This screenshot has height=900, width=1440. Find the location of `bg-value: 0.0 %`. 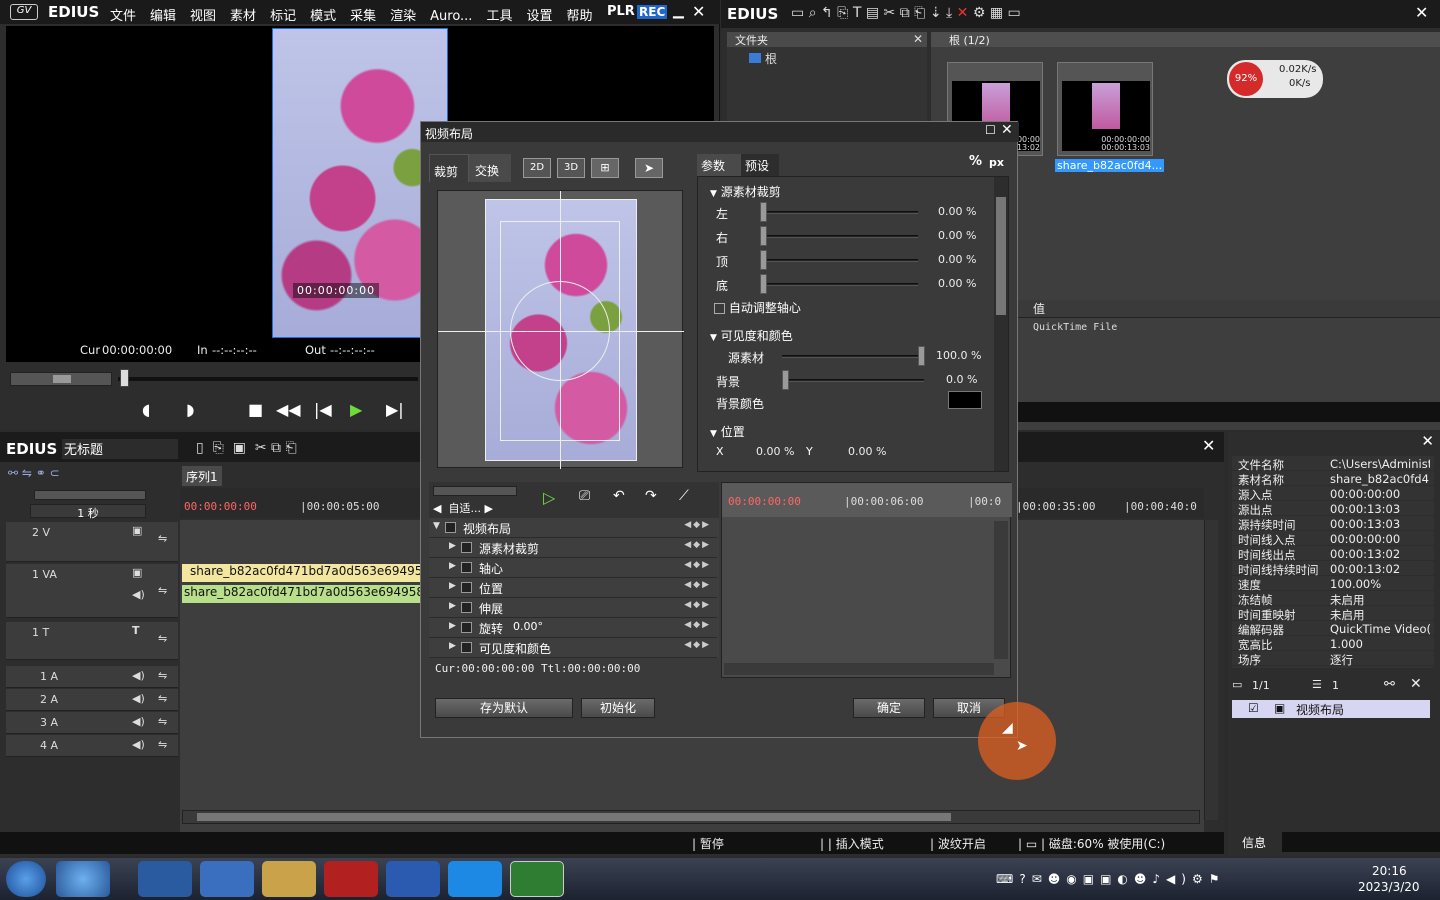

bg-value: 0.0 % is located at coordinates (961, 379).